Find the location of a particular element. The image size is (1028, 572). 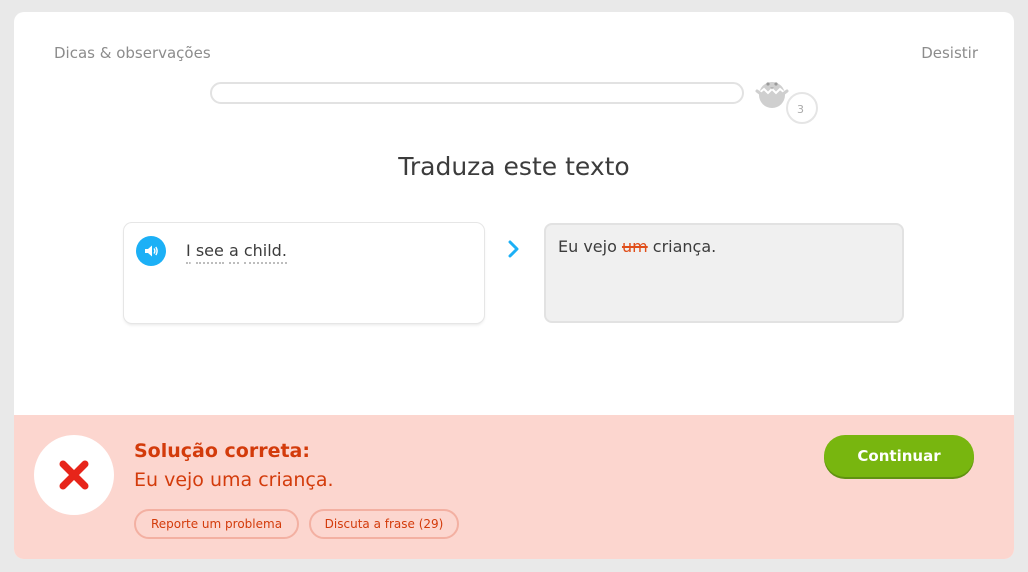

wrong-word: um is located at coordinates (634, 246).